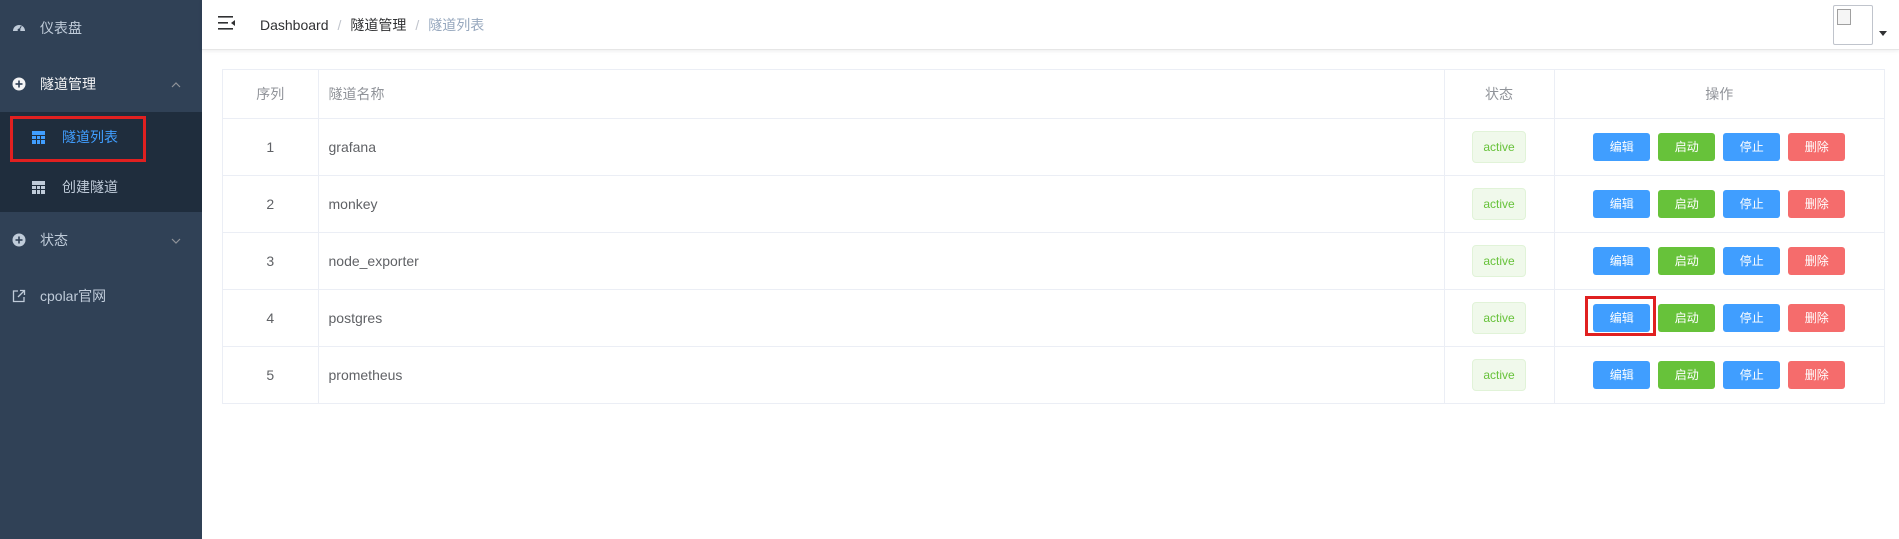 Image resolution: width=1899 pixels, height=539 pixels. What do you see at coordinates (1844, 17) in the screenshot?
I see `broken-image-icon` at bounding box center [1844, 17].